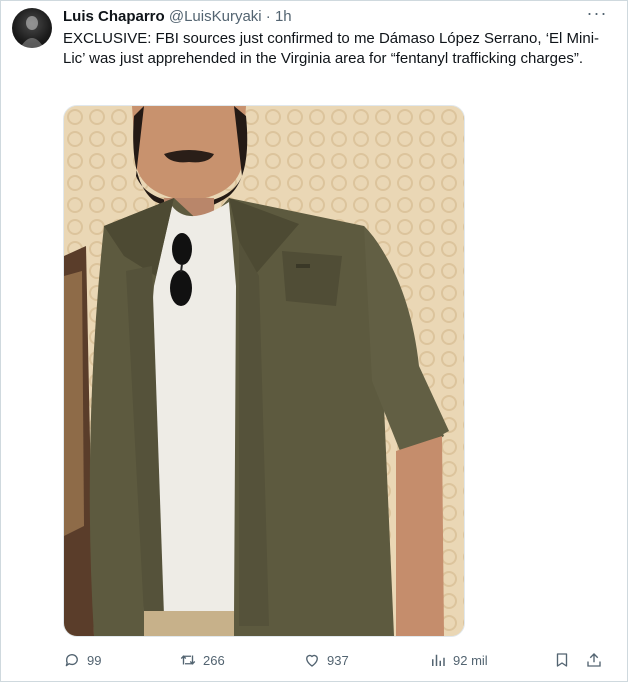 The image size is (628, 682). I want to click on views-icon, so click(438, 660).